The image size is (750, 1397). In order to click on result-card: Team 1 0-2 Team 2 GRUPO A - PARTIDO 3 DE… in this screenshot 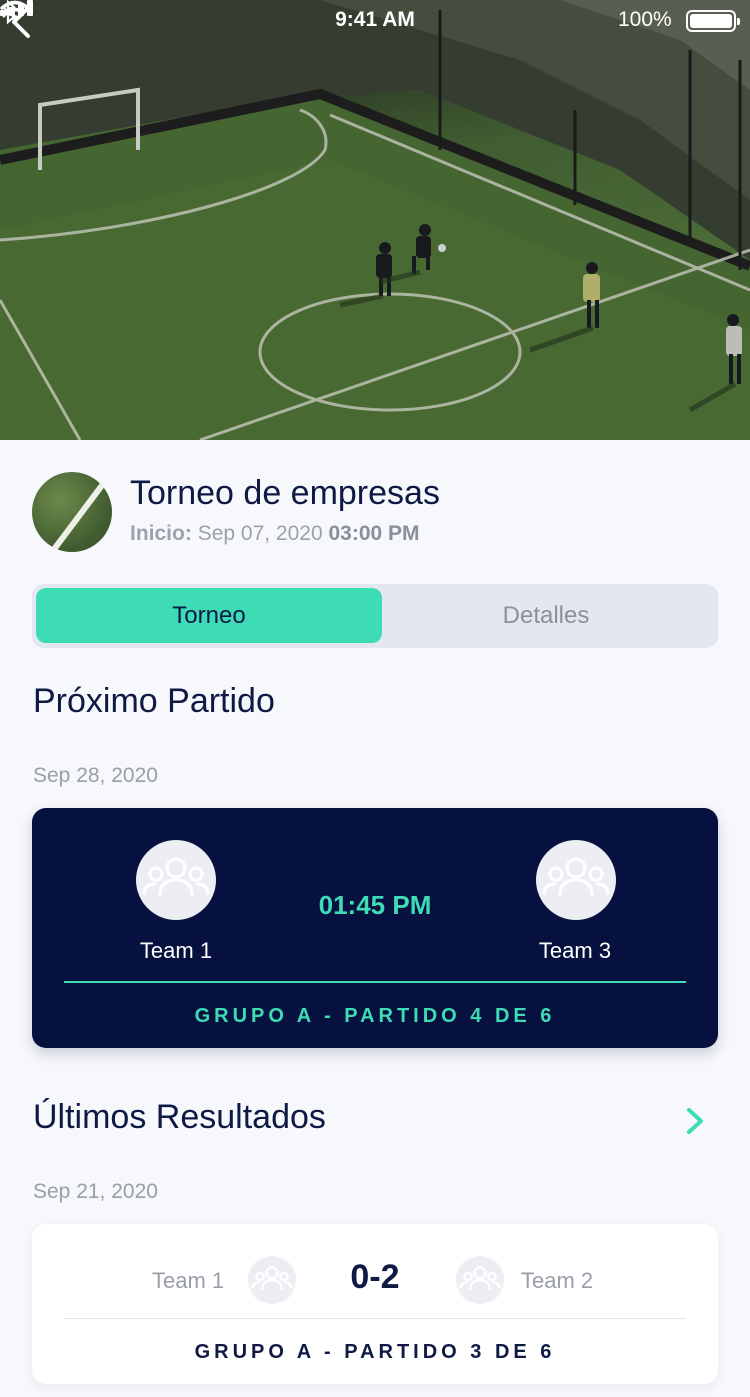, I will do `click(375, 1304)`.